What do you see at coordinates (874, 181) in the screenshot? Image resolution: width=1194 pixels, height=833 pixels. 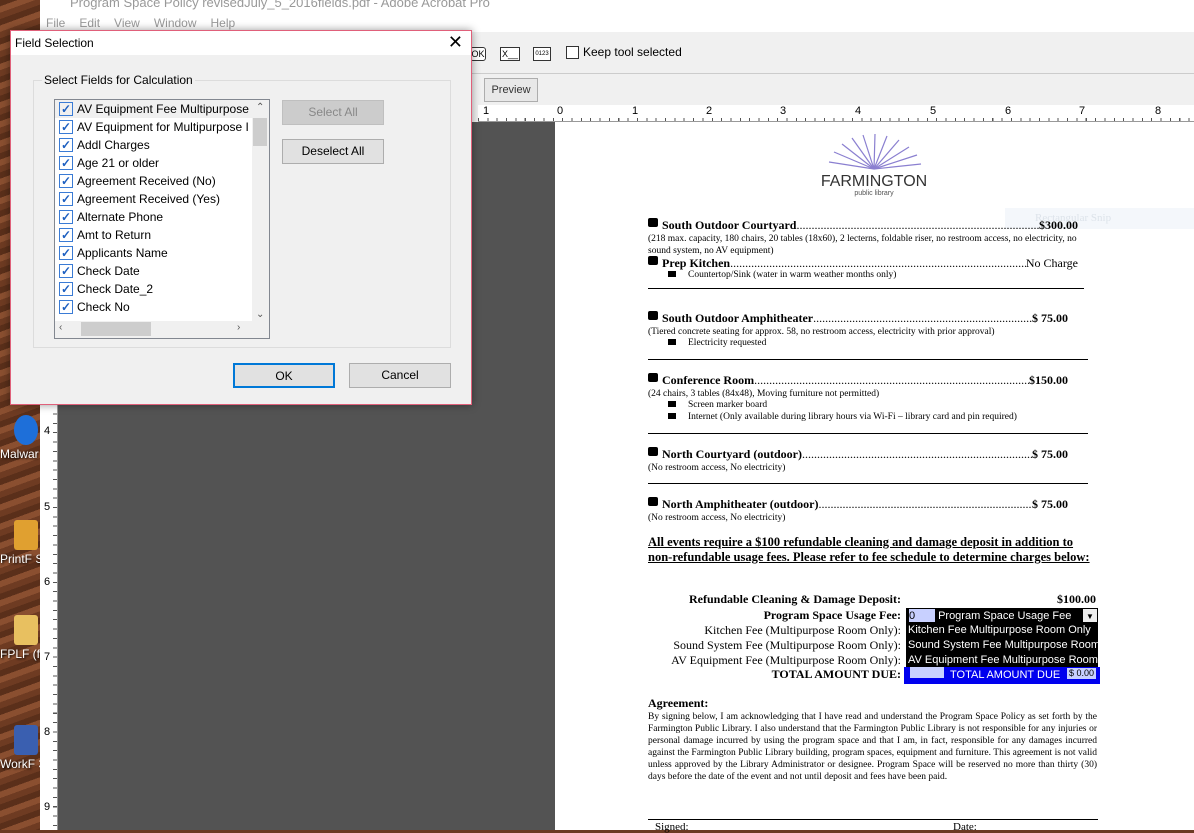 I see `svg-text: FARMINGTON` at bounding box center [874, 181].